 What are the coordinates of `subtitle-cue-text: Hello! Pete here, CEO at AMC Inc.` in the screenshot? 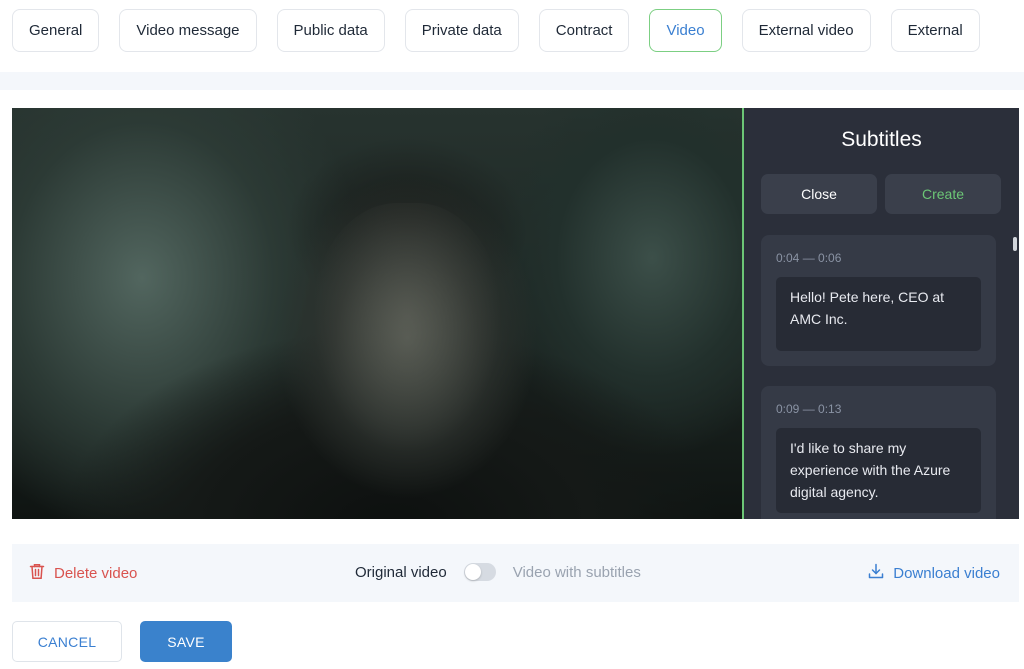 It's located at (878, 314).